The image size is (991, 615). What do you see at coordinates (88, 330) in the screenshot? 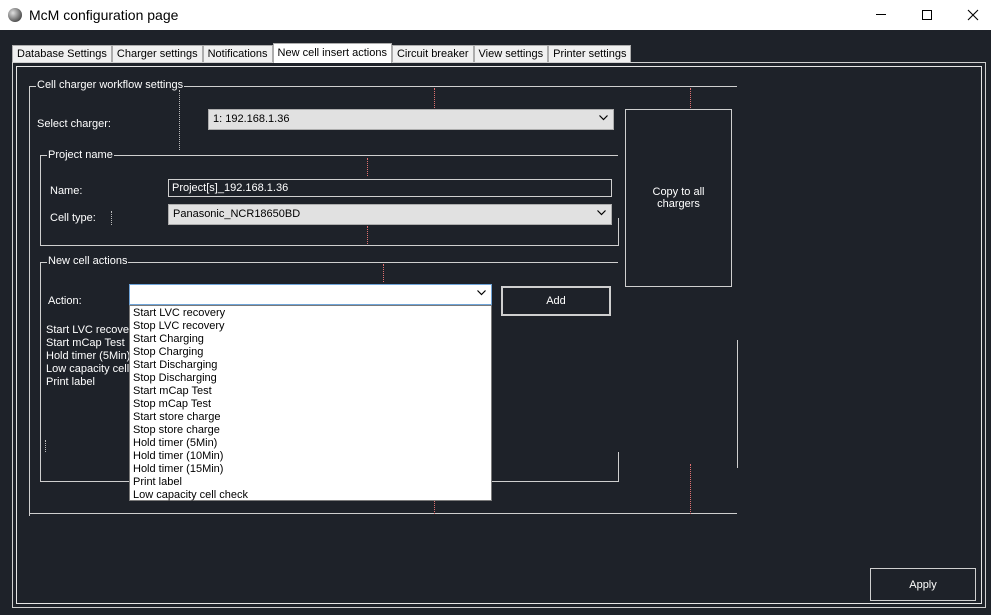
I see `list-item: Start LVC recover` at bounding box center [88, 330].